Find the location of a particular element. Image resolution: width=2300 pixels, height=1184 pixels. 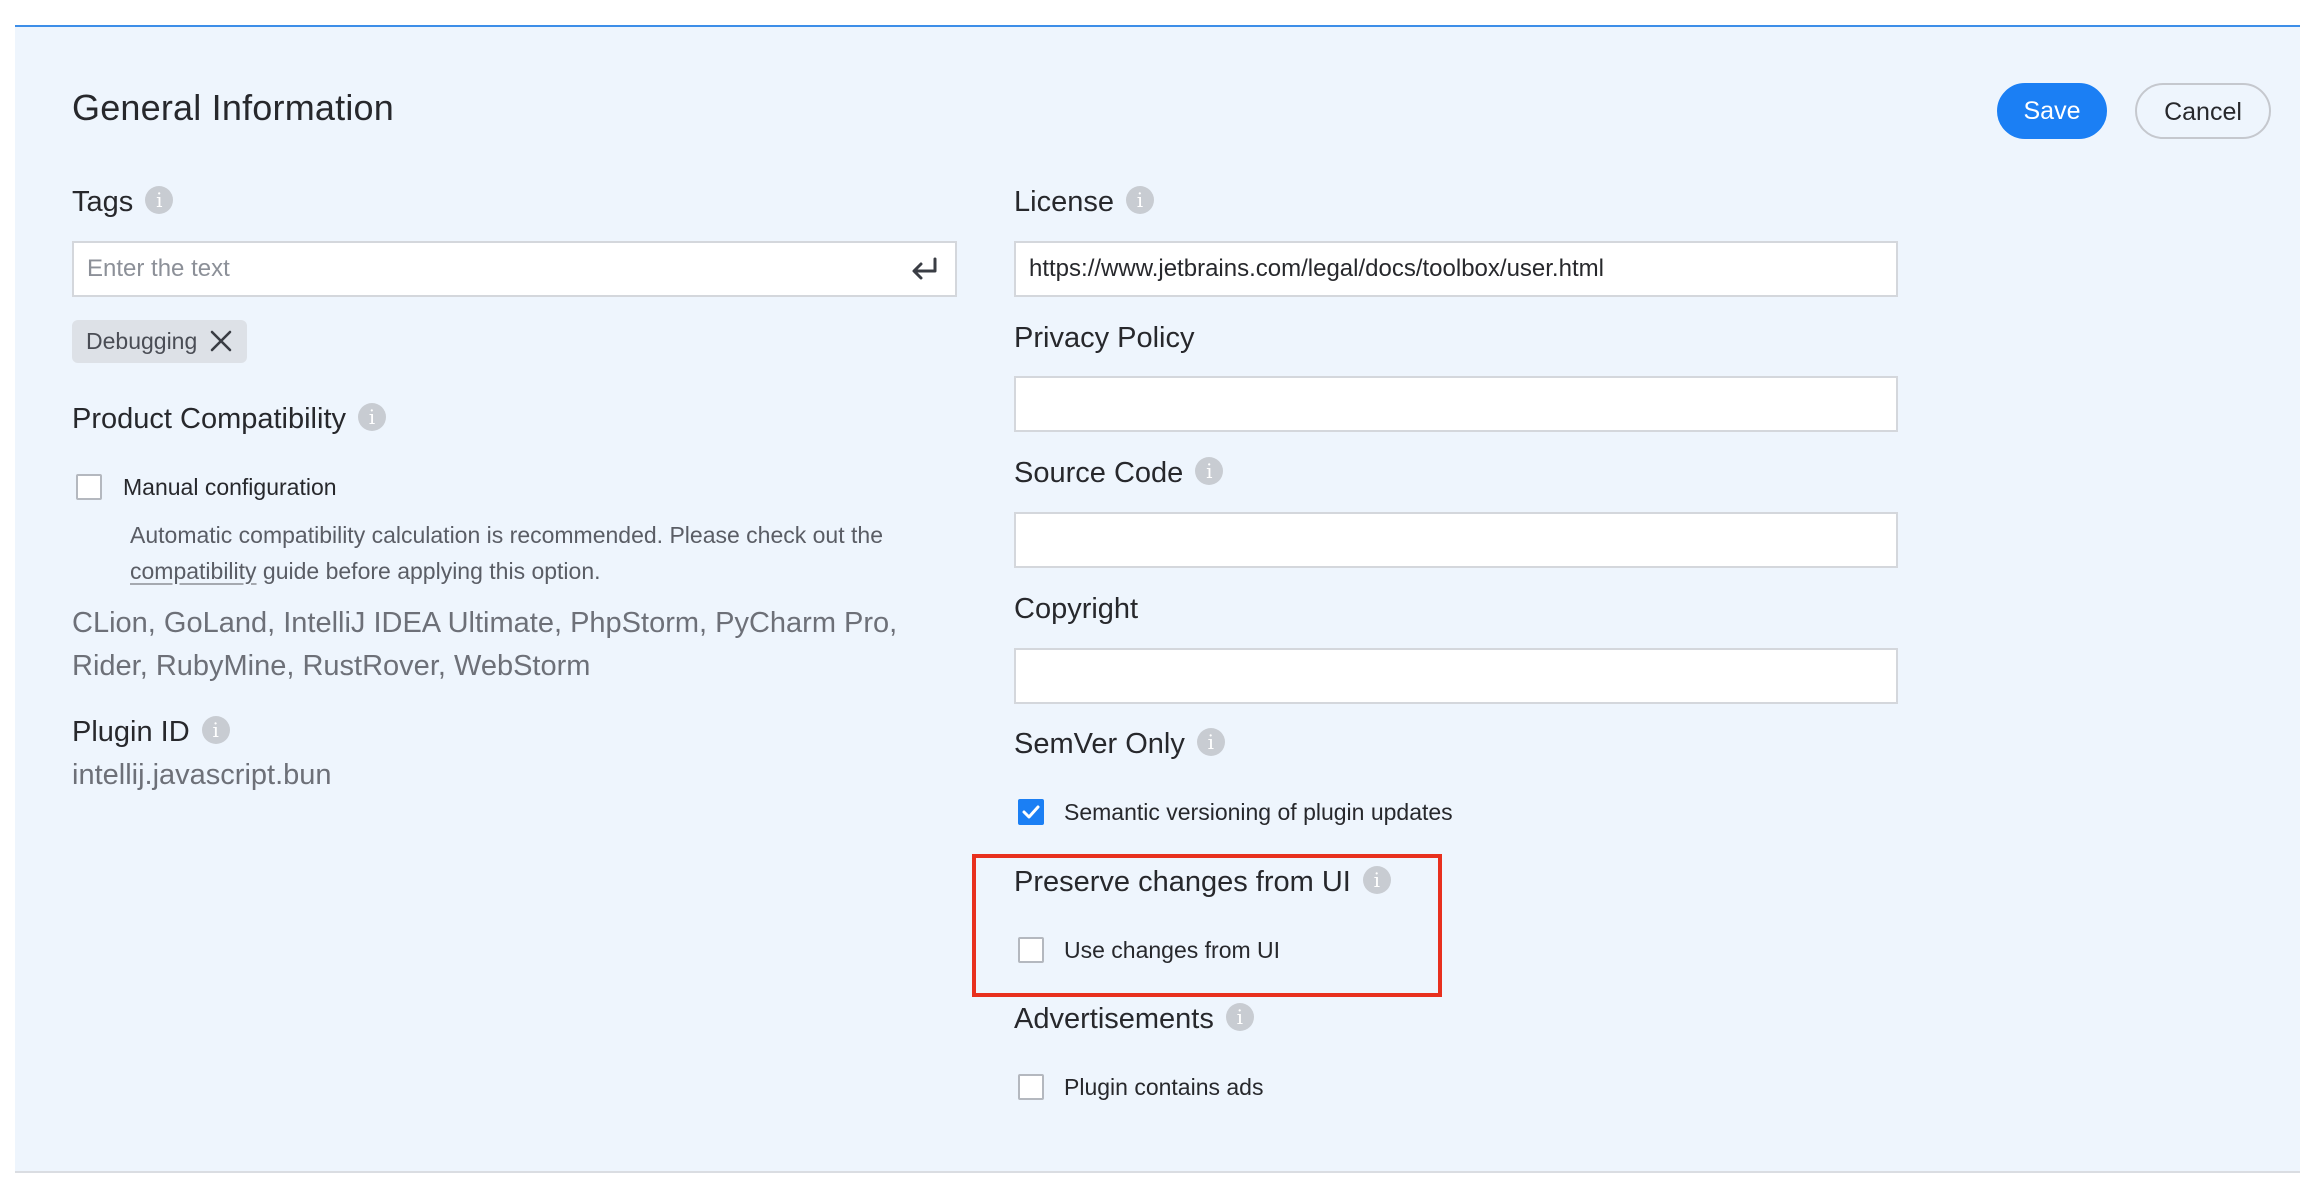

source-code-field is located at coordinates (1456, 540).